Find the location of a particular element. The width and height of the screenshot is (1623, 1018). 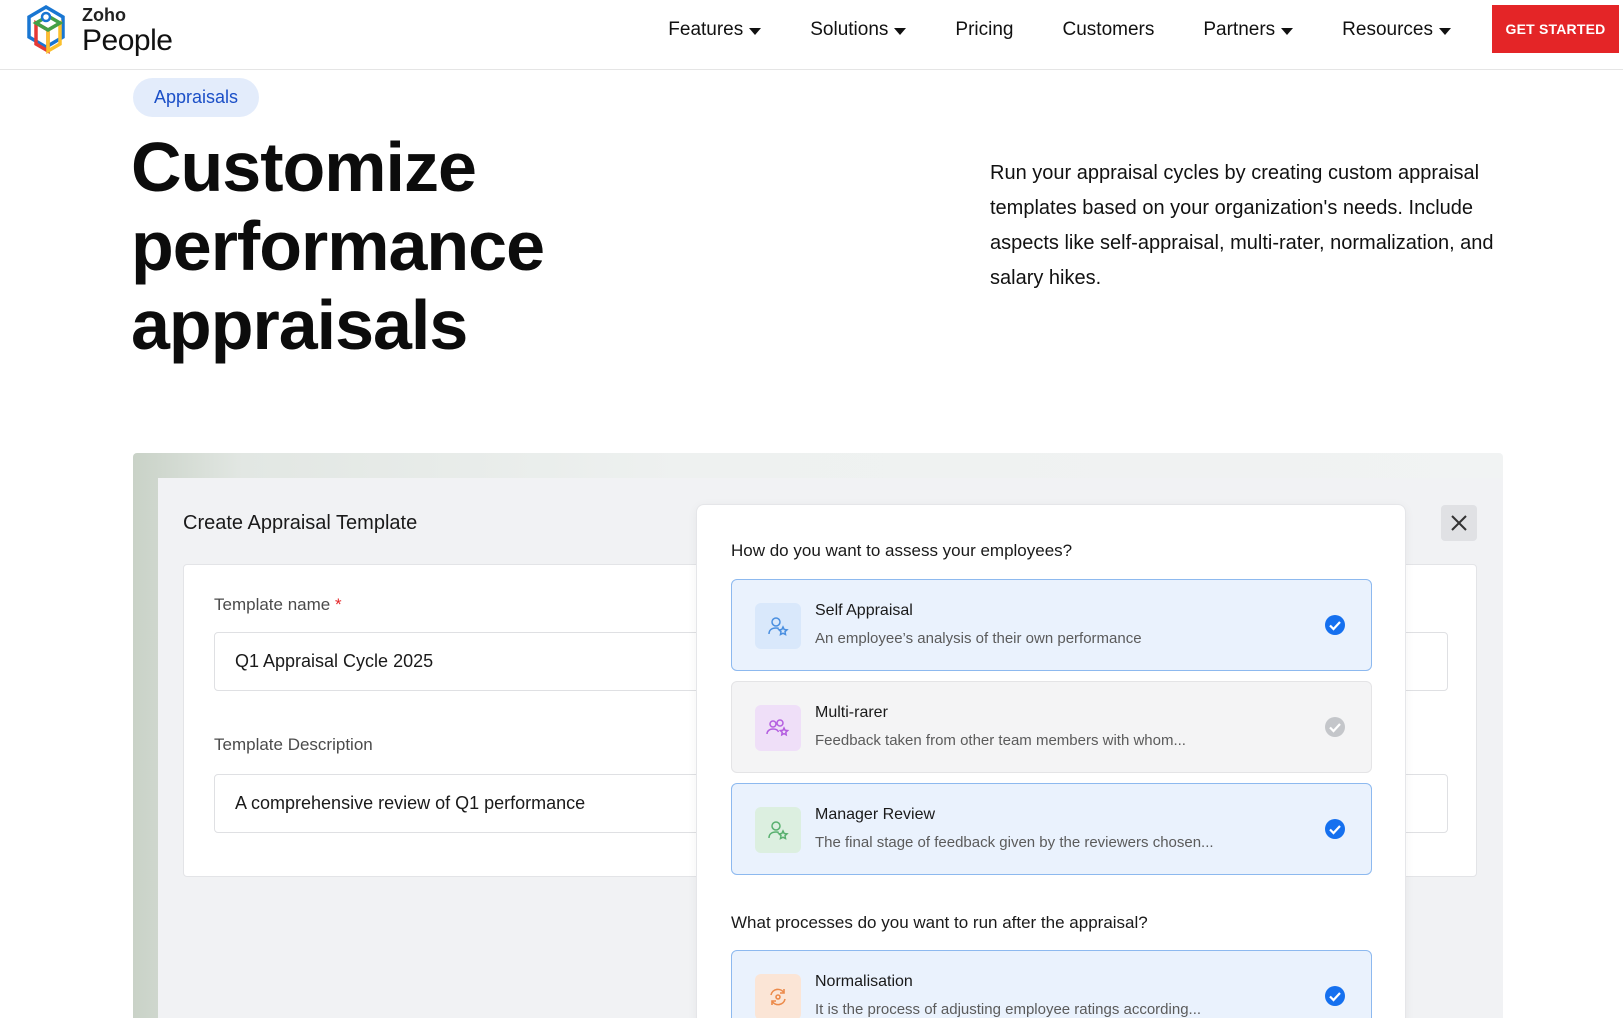

nav-pricing-label: Pricing is located at coordinates (984, 29).